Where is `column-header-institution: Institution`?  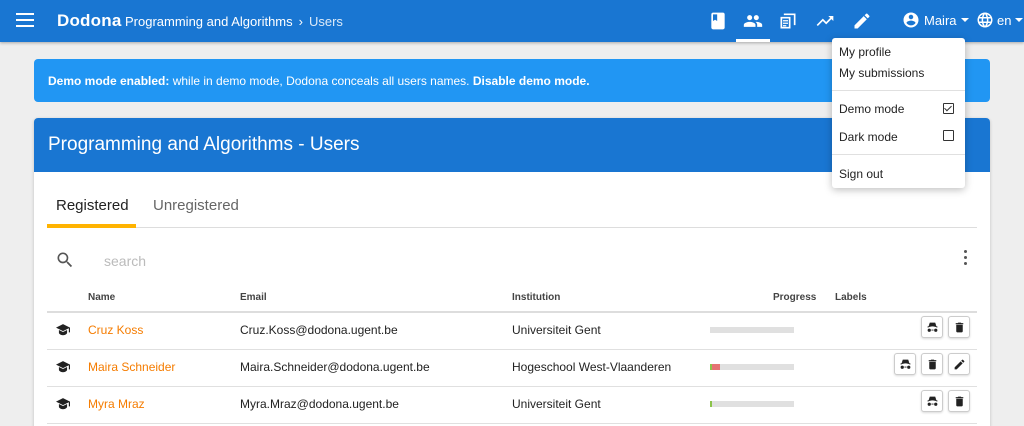 column-header-institution: Institution is located at coordinates (536, 297).